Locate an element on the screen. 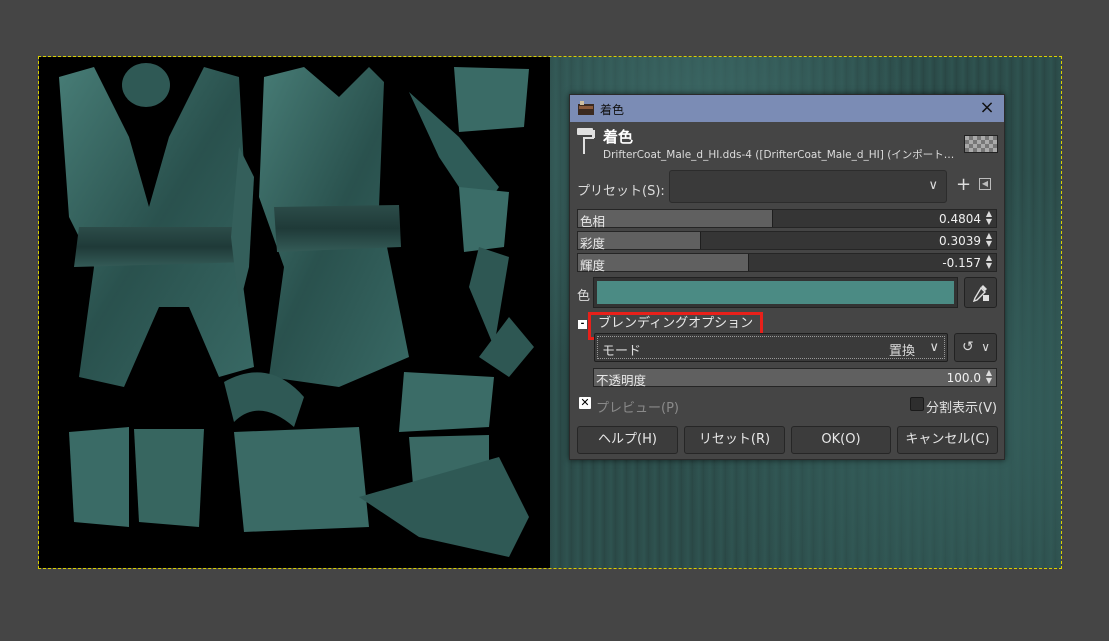 Image resolution: width=1109 pixels, height=641 pixels. reset-button: リセット(R) is located at coordinates (734, 440).